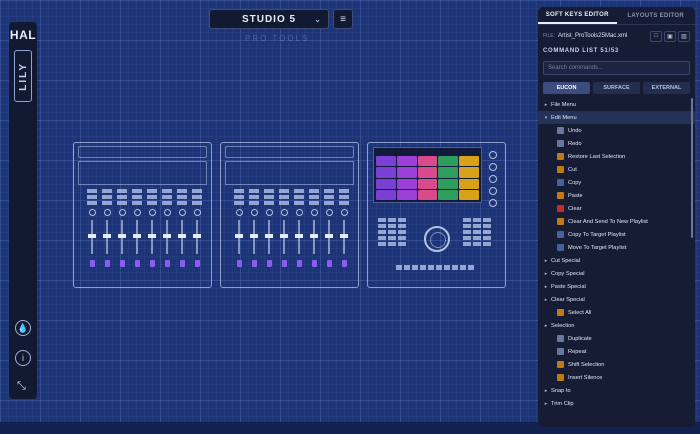 Image resolution: width=700 pixels, height=434 pixels. What do you see at coordinates (684, 36) in the screenshot?
I see `save-as-icon: ▨` at bounding box center [684, 36].